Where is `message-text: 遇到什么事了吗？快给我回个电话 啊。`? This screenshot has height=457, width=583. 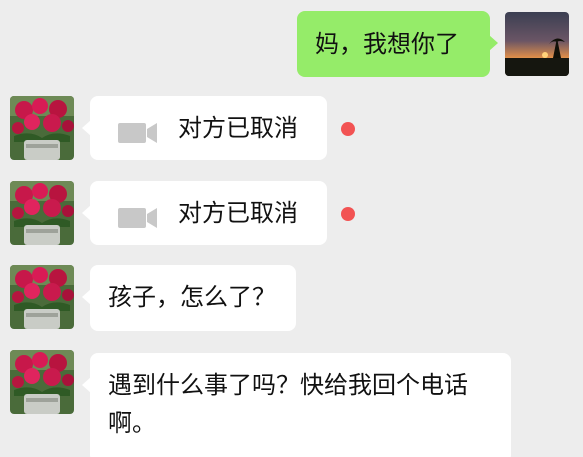
message-text: 遇到什么事了吗？快给我回个电话 啊。 is located at coordinates (288, 404).